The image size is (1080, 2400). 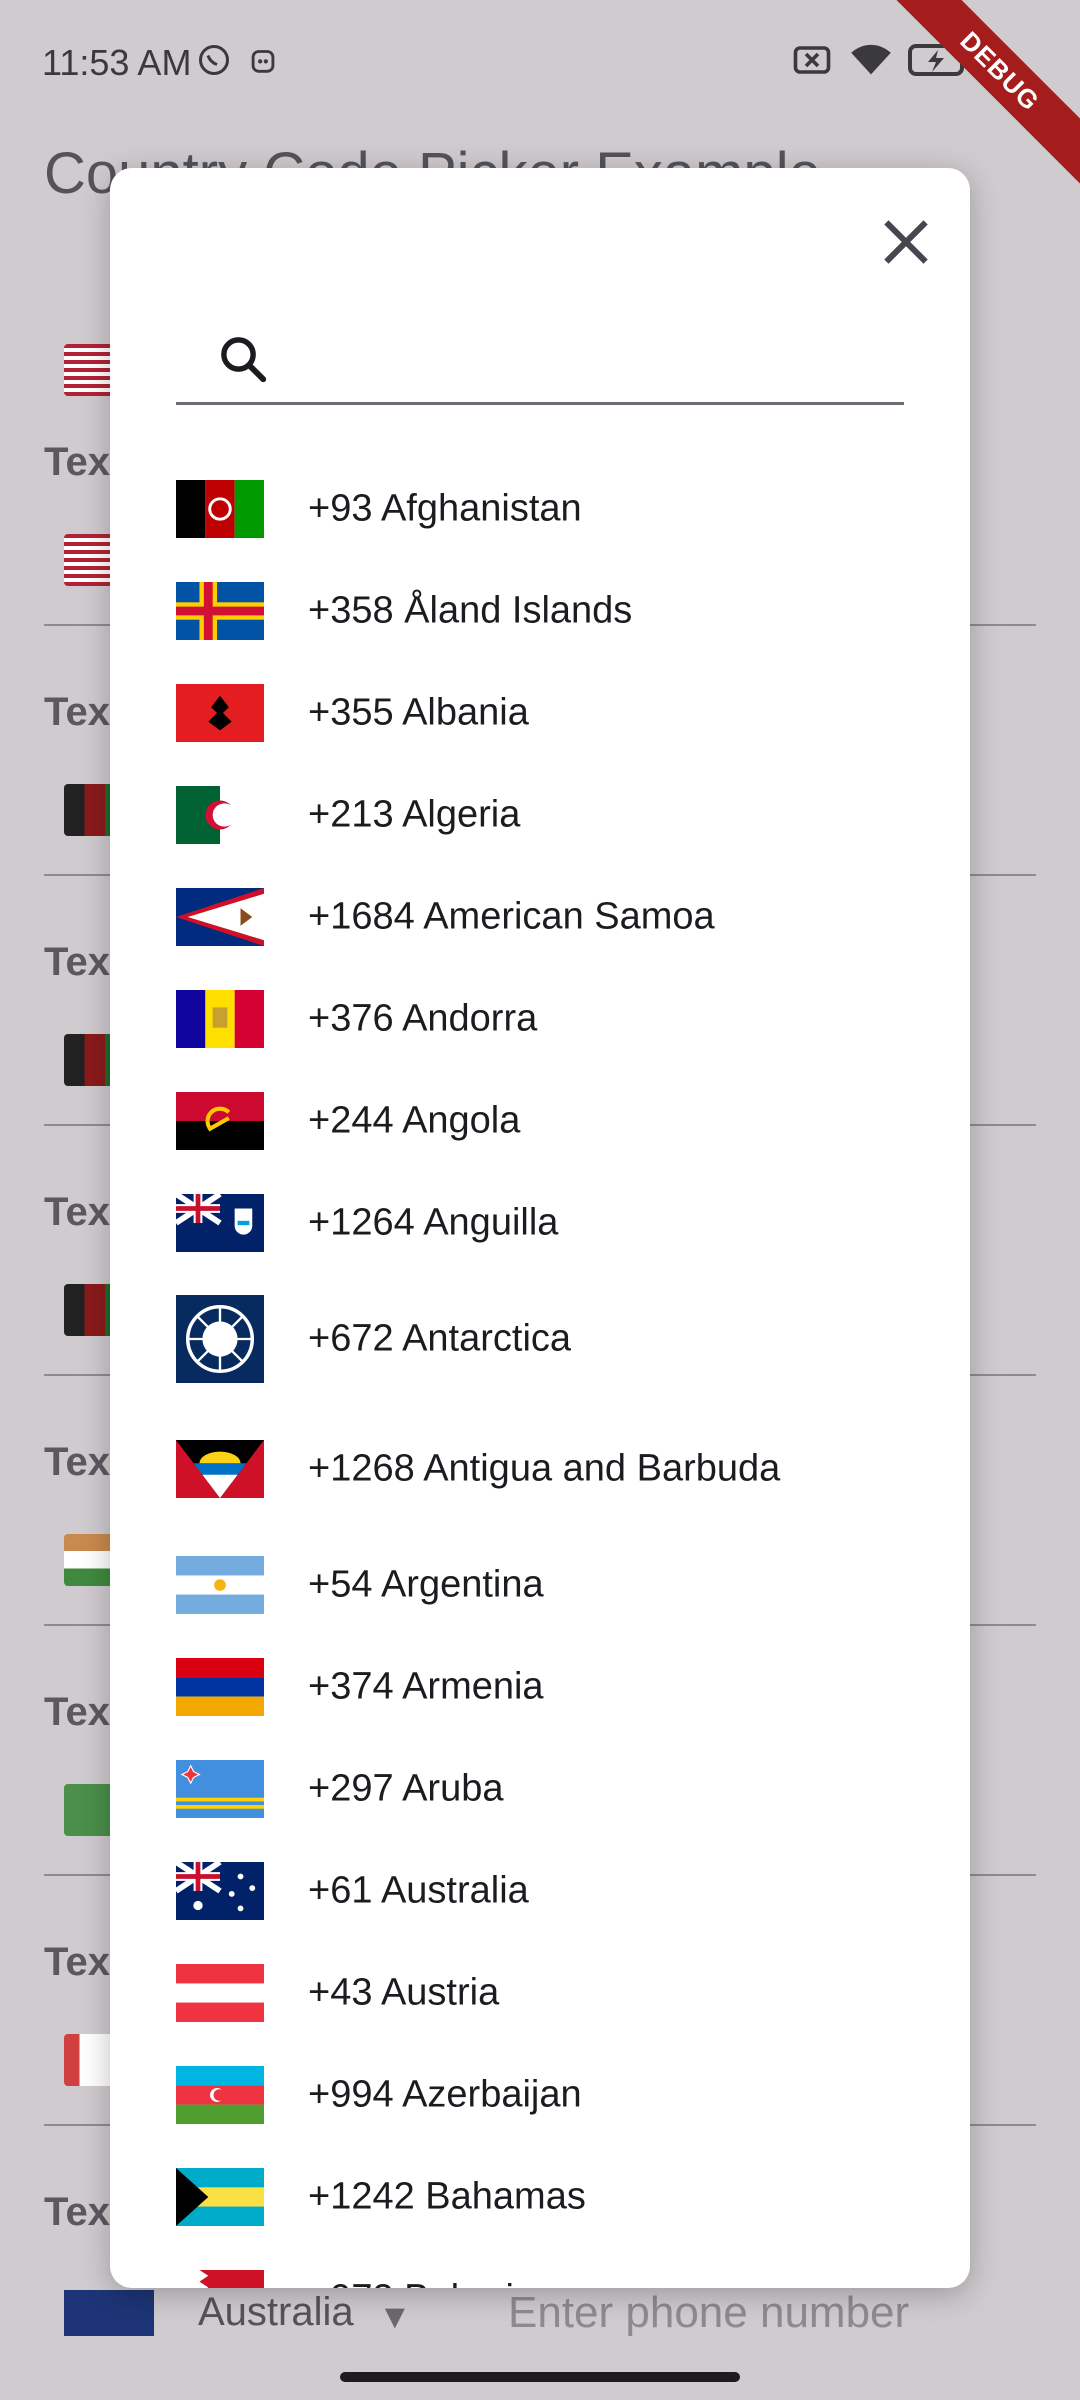 I want to click on country-item-bahrain: +973 Bahrain, so click(x=540, y=2268).